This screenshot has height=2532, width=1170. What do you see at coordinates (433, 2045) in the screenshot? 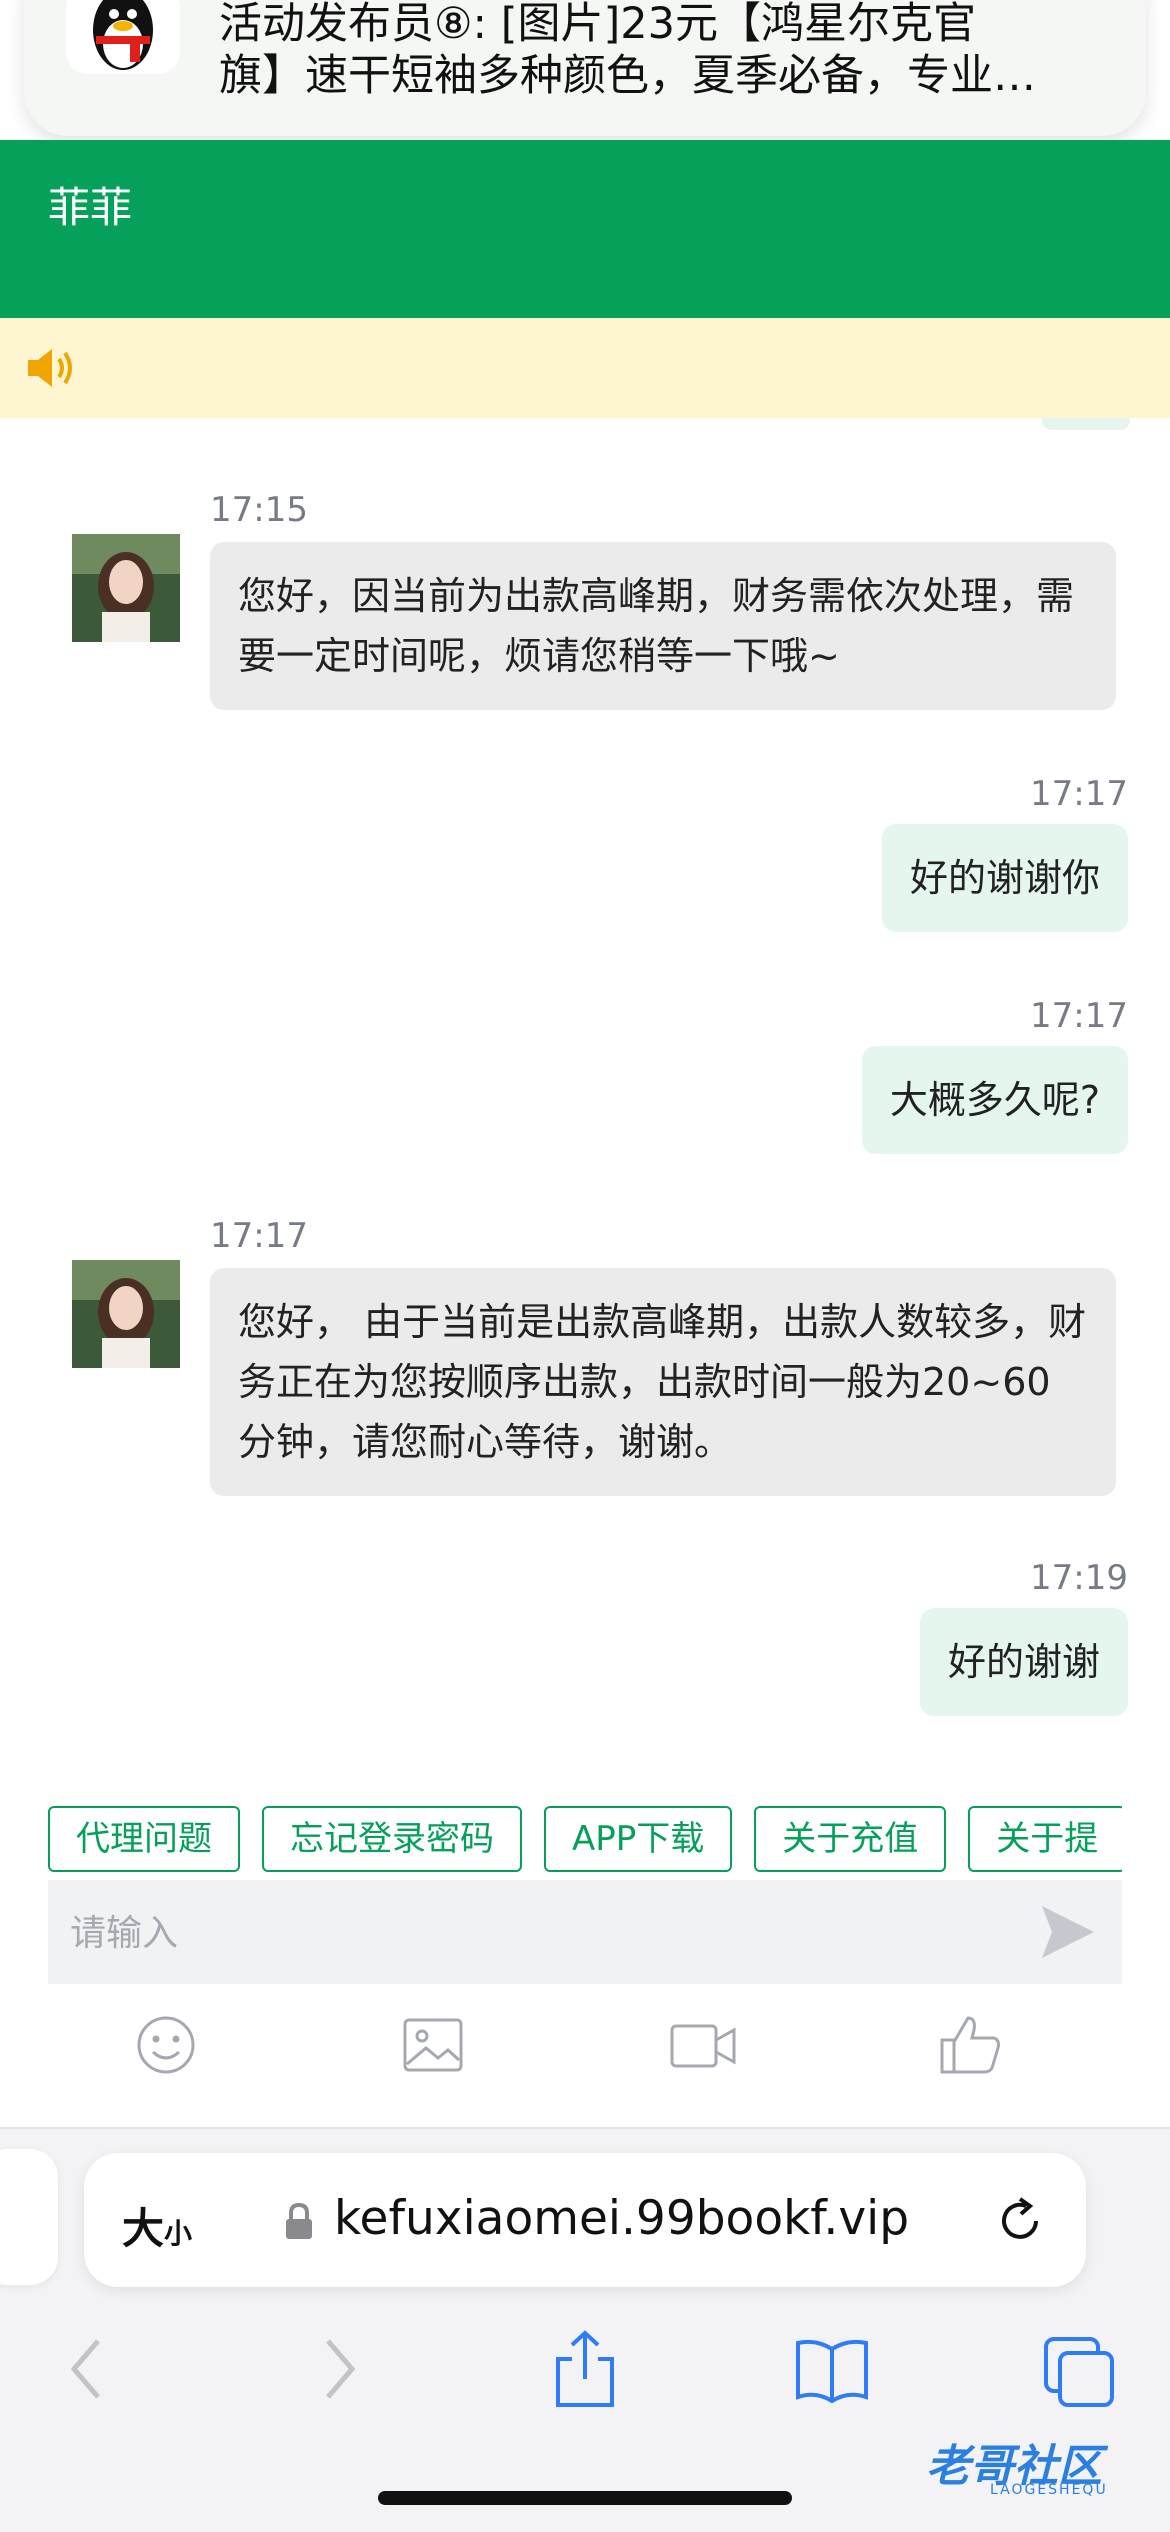
I see `image-icon` at bounding box center [433, 2045].